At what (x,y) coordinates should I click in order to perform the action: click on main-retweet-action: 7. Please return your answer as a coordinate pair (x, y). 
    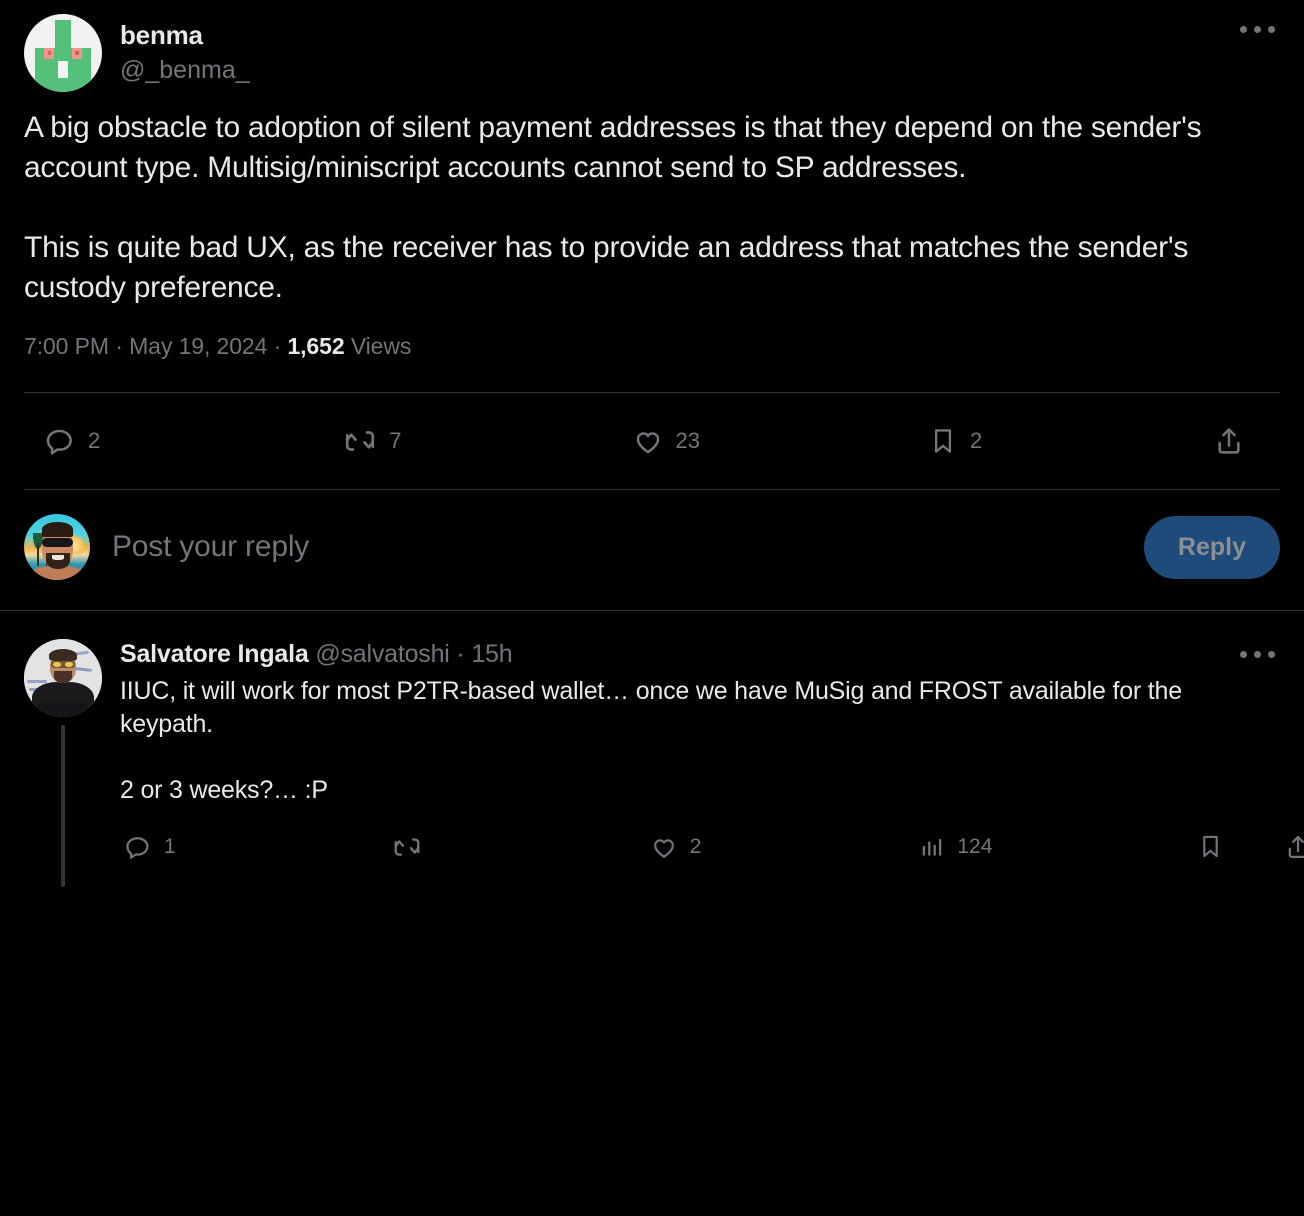
    Looking at the image, I should click on (372, 441).